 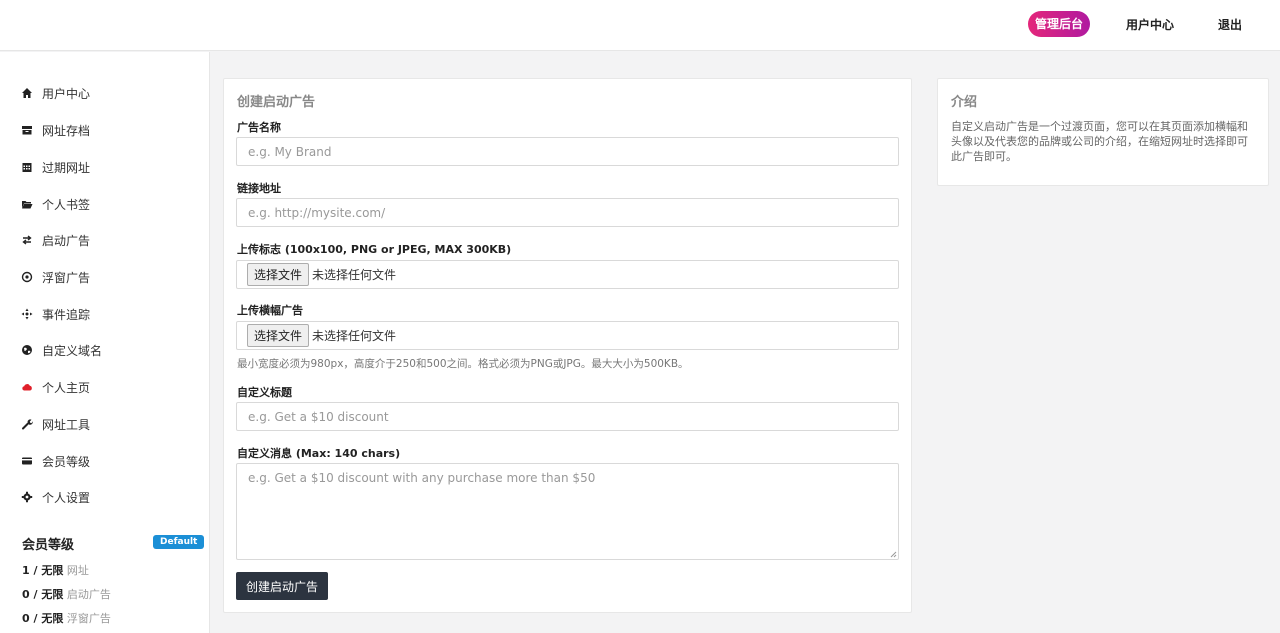 What do you see at coordinates (27, 93) in the screenshot?
I see `home-icon` at bounding box center [27, 93].